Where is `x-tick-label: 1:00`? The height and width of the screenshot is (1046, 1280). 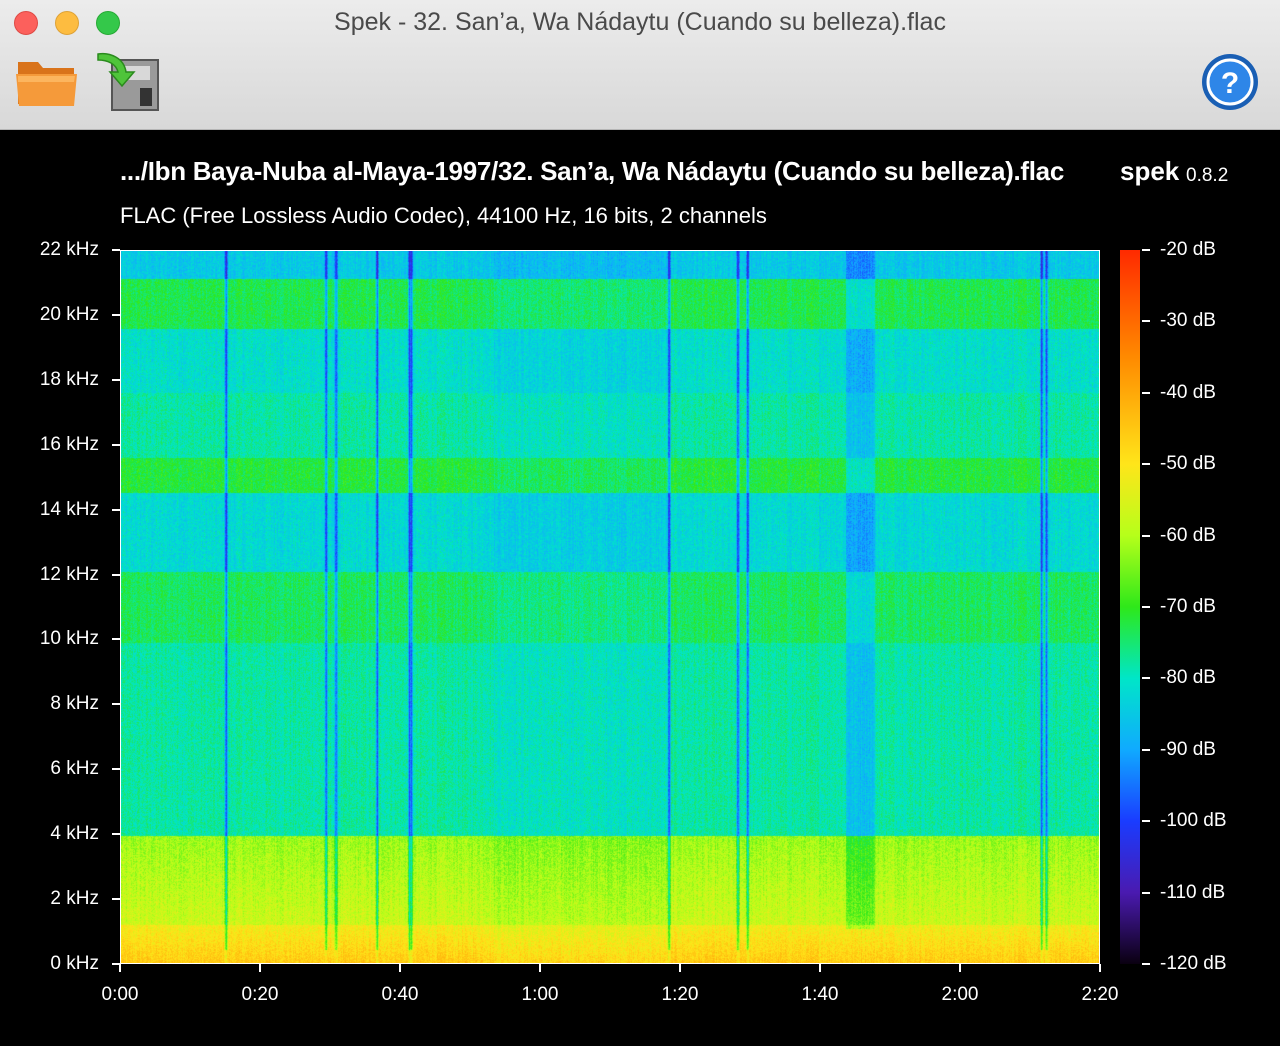 x-tick-label: 1:00 is located at coordinates (540, 994).